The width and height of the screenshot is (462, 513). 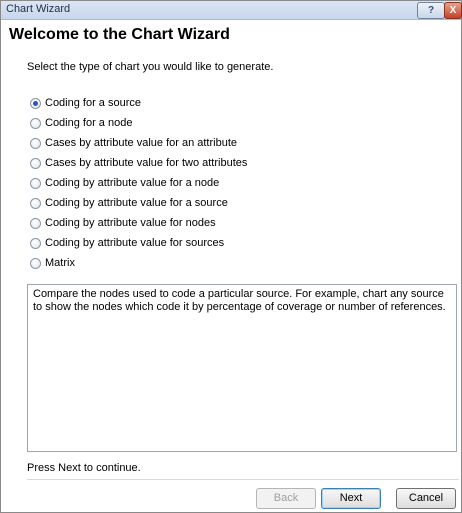 I want to click on option-coding-for-node: Coding for a node, so click(x=137, y=123).